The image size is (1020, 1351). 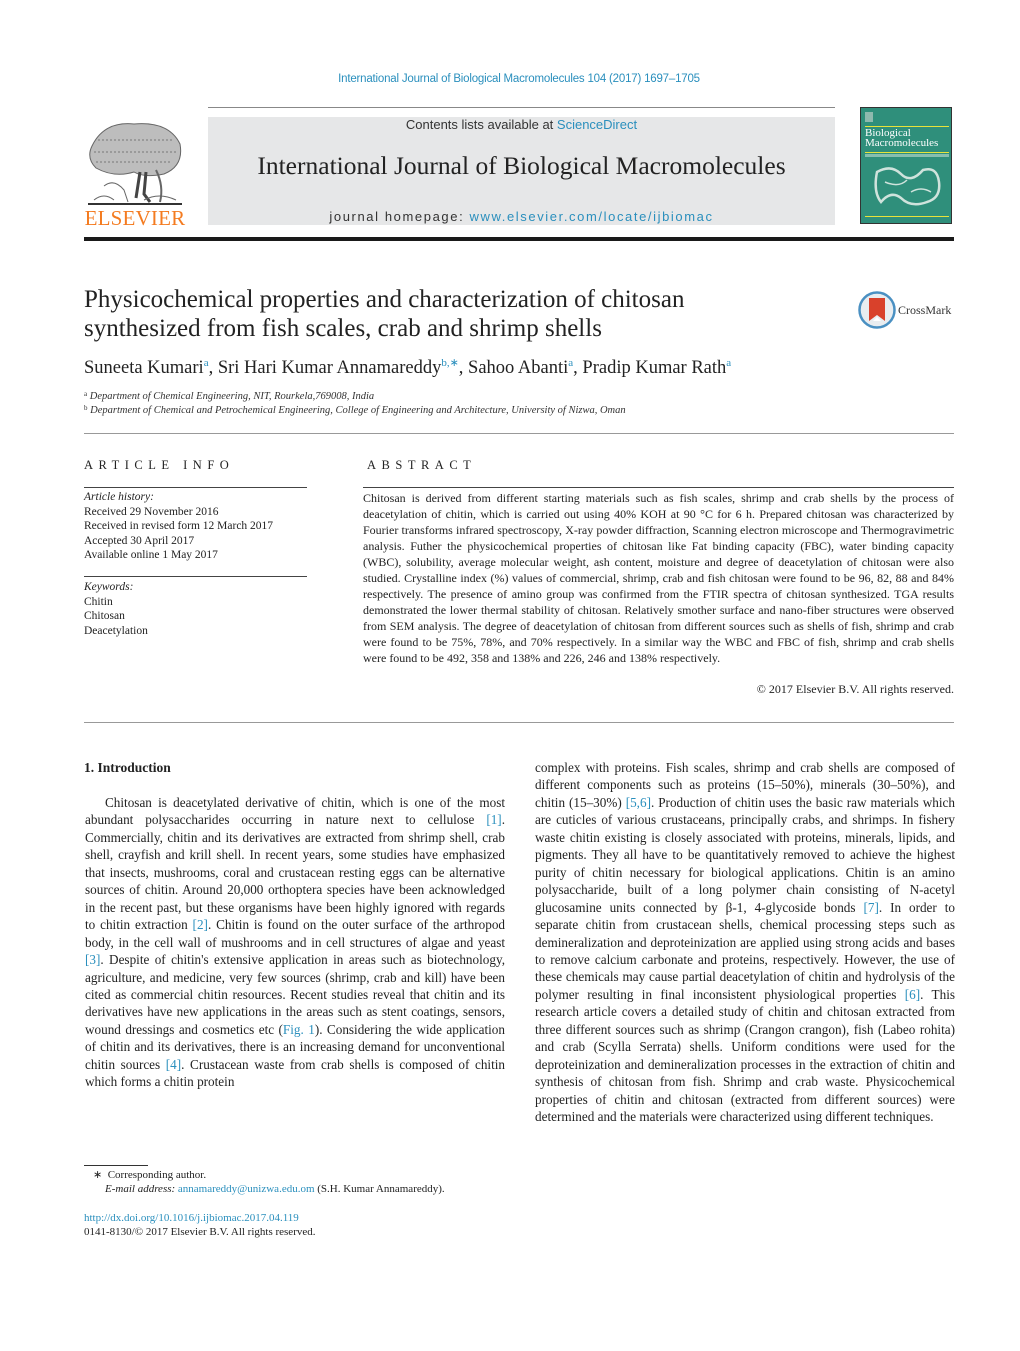 I want to click on keywords: Keywords: Chitin Chitosan Deacetylation, so click(x=199, y=609).